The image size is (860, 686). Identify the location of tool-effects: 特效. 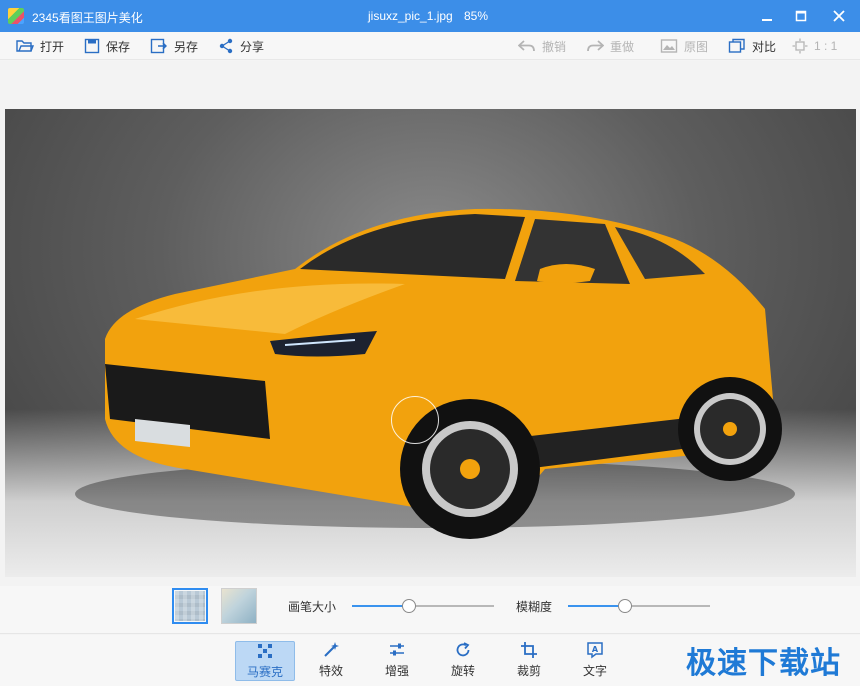
(331, 661).